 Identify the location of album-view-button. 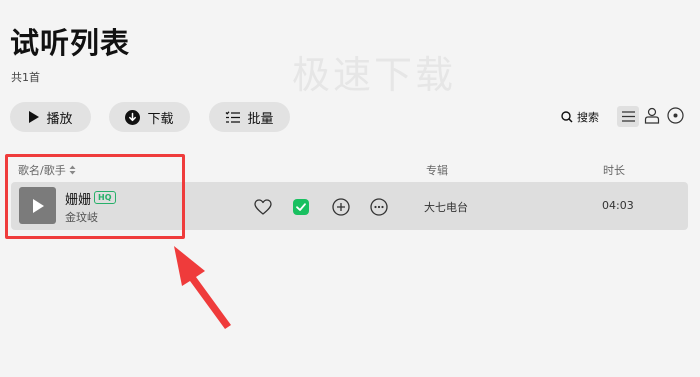
(675, 117).